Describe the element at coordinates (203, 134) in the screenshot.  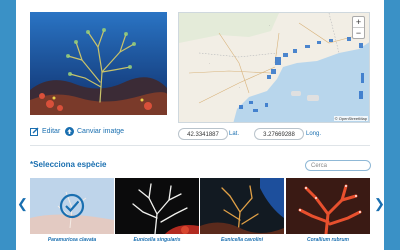
I see `latitude-field: 42.3341887` at that location.